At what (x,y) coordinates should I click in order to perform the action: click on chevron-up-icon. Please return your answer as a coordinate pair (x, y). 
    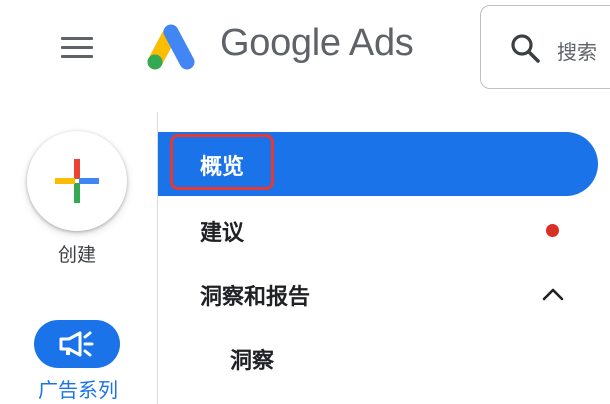
    Looking at the image, I should click on (553, 294).